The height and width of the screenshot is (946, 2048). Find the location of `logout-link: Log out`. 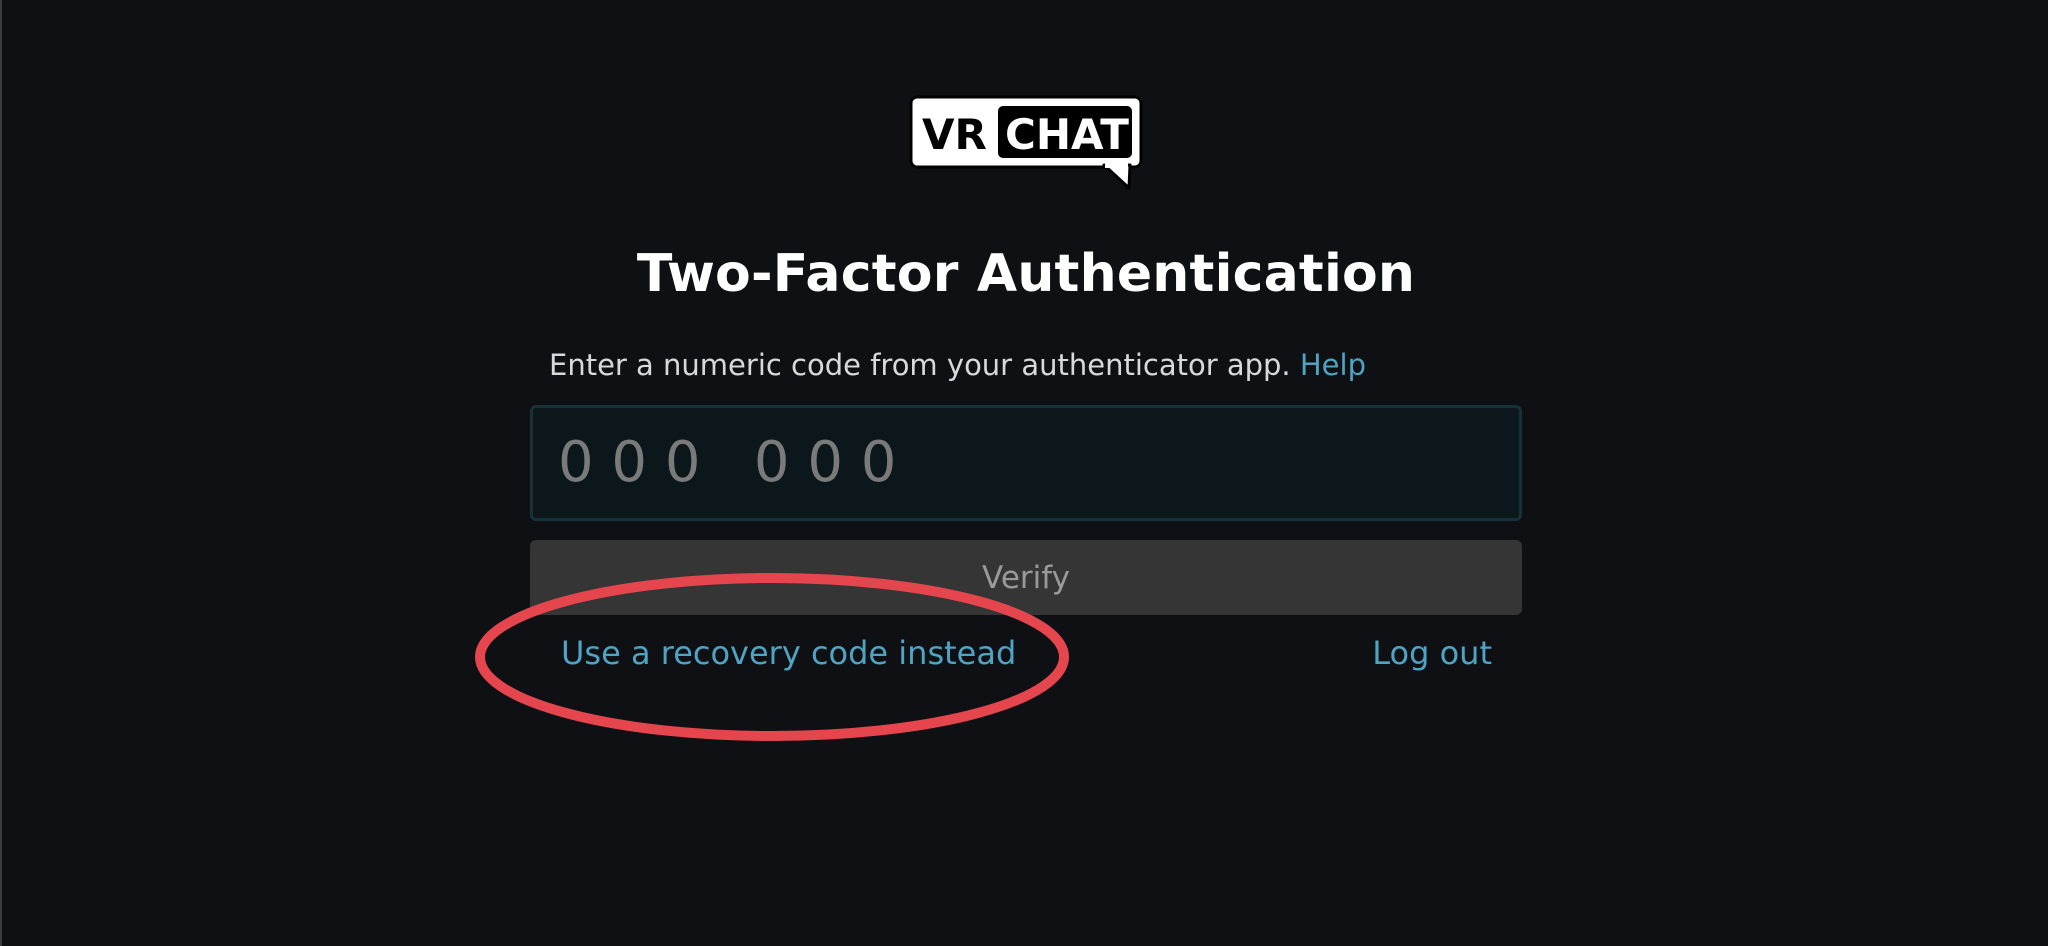

logout-link: Log out is located at coordinates (1432, 653).